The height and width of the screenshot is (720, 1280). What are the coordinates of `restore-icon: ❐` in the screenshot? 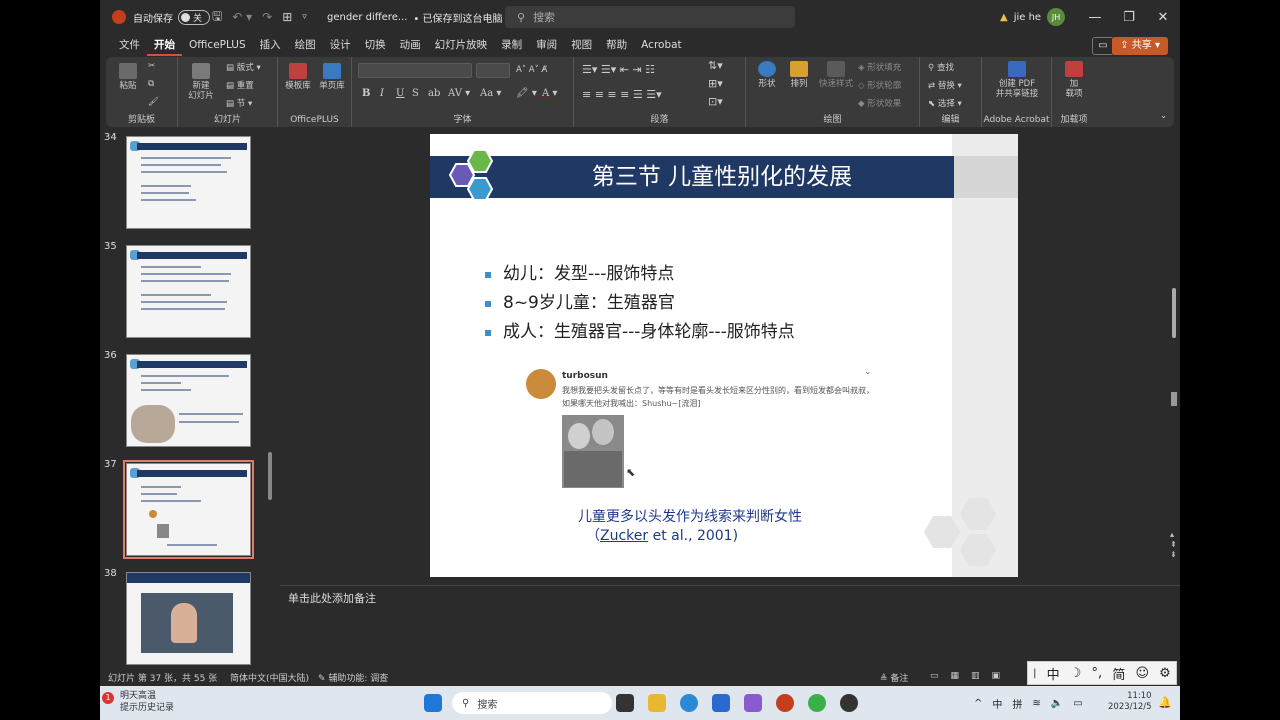 It's located at (1129, 17).